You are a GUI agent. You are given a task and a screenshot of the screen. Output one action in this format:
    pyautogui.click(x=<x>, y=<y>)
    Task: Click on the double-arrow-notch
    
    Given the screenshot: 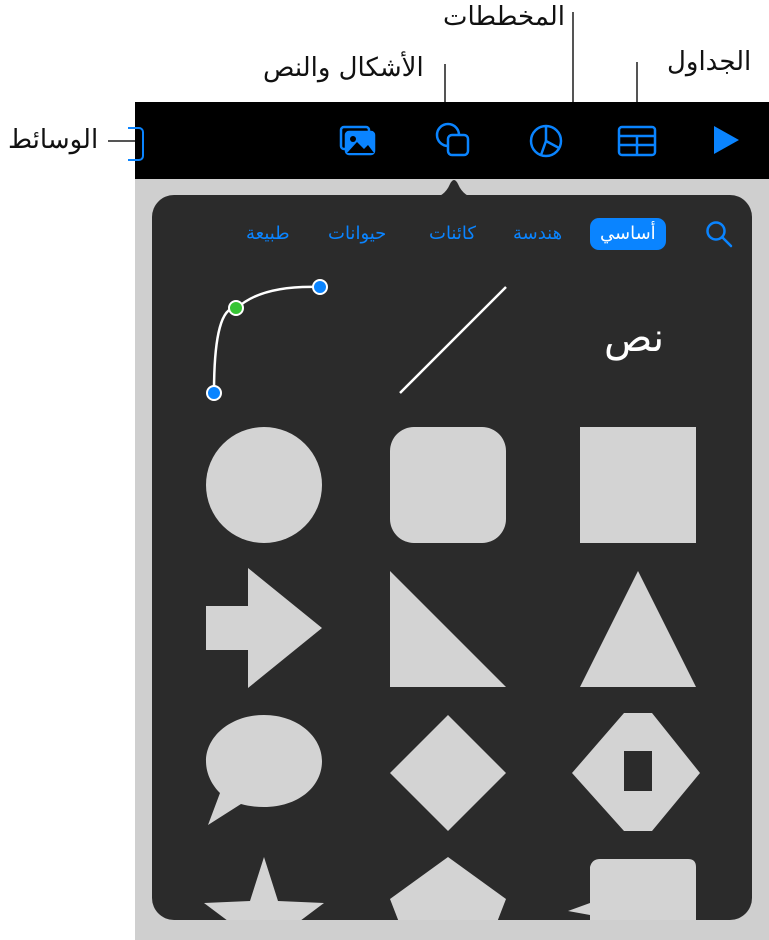 What is the action you would take?
    pyautogui.click(x=638, y=773)
    